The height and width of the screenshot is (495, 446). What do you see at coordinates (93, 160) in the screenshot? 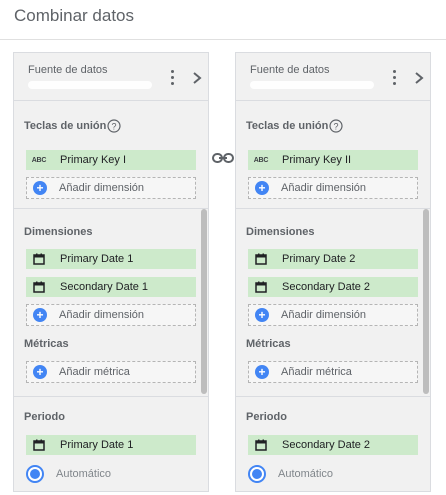
I see `join-key-label: Primary Key I` at bounding box center [93, 160].